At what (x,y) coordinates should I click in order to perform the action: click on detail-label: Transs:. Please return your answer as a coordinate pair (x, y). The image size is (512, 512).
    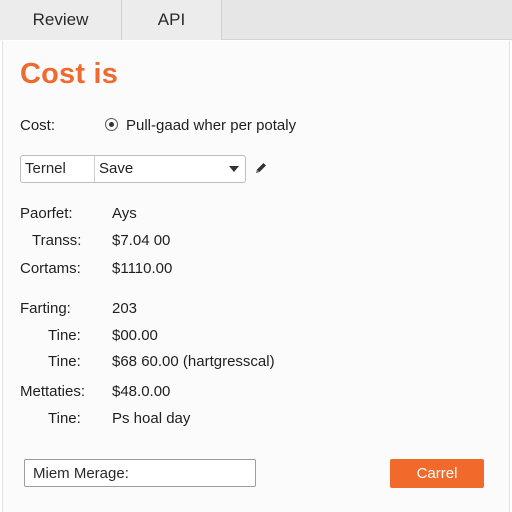
    Looking at the image, I should click on (57, 240).